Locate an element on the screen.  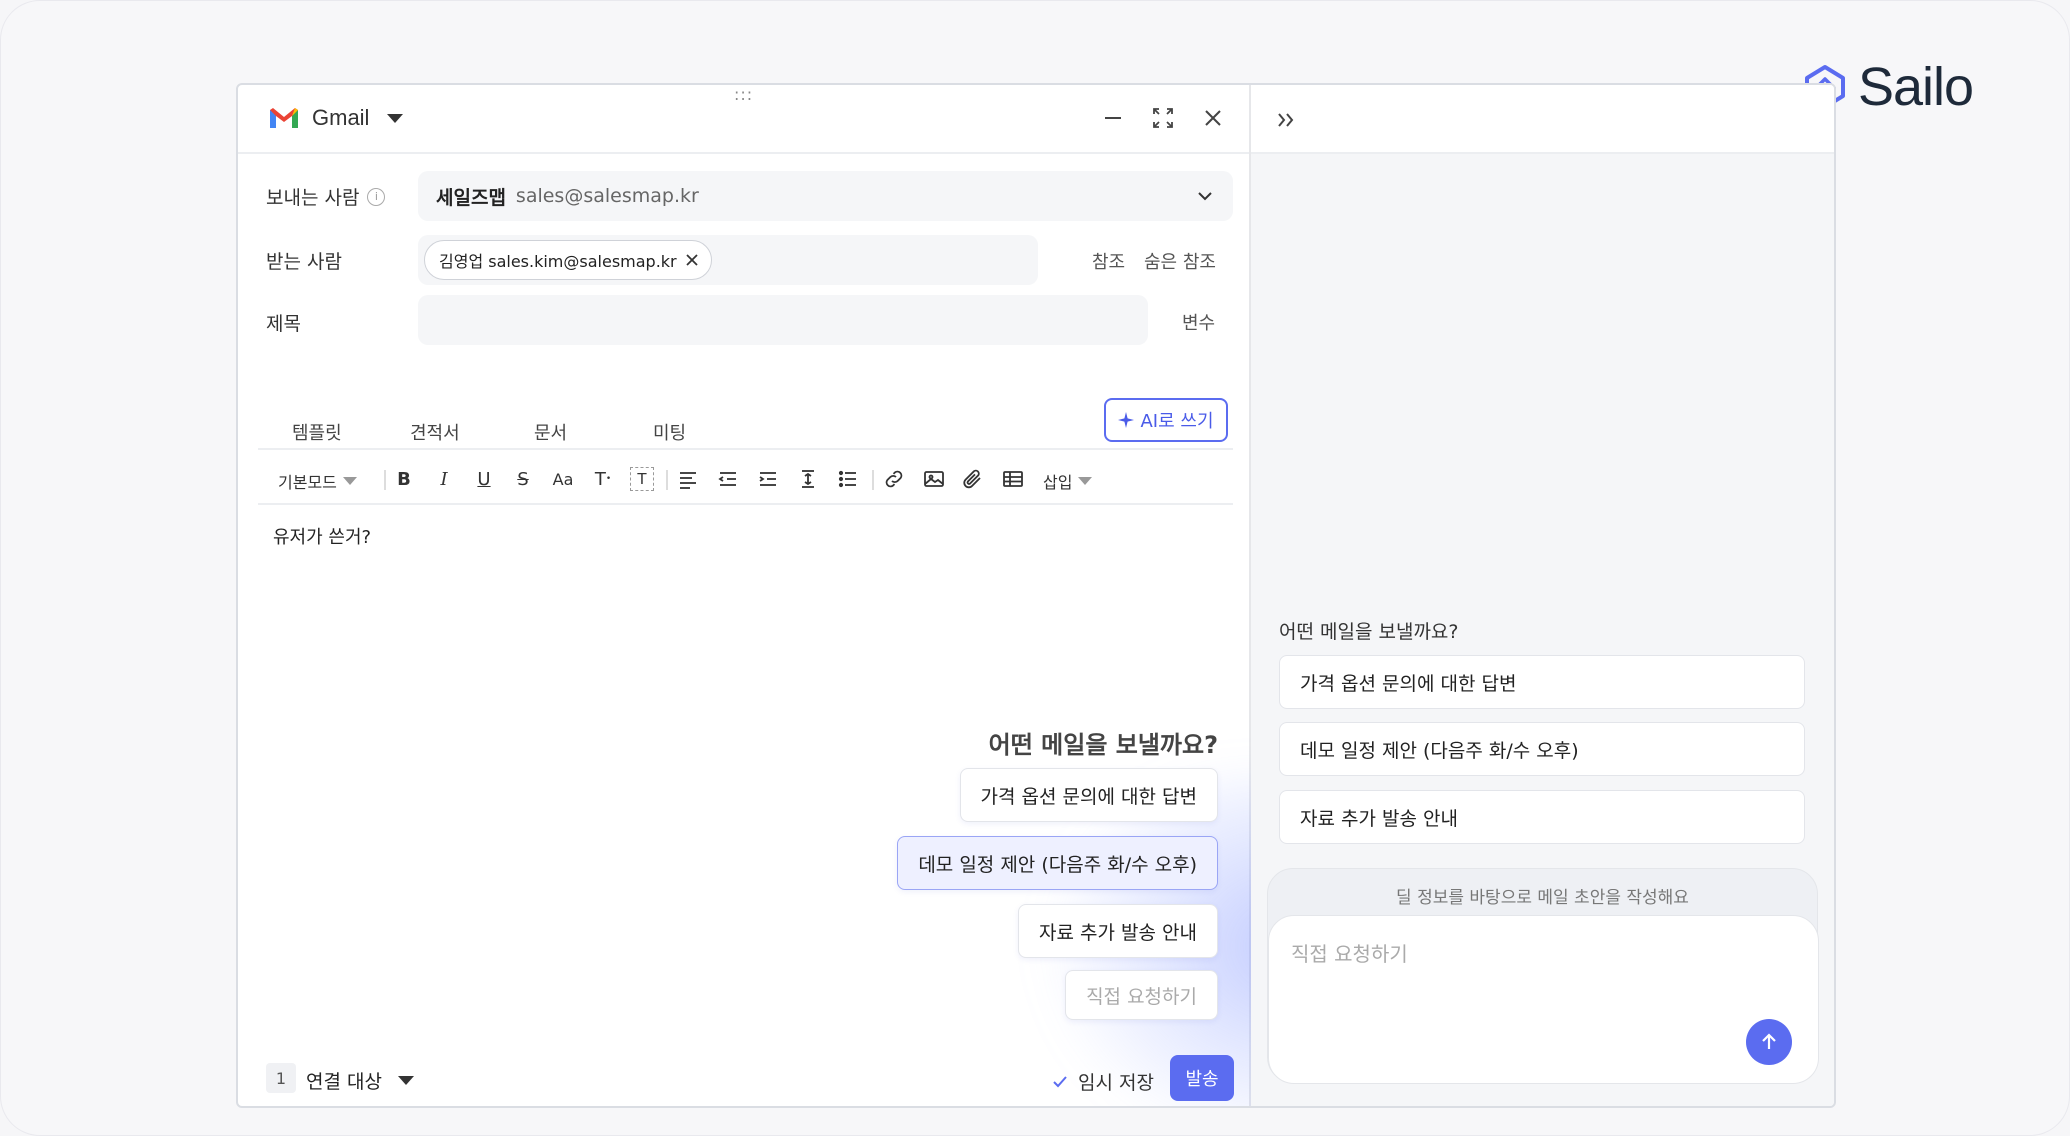
expand-icon is located at coordinates (1163, 118).